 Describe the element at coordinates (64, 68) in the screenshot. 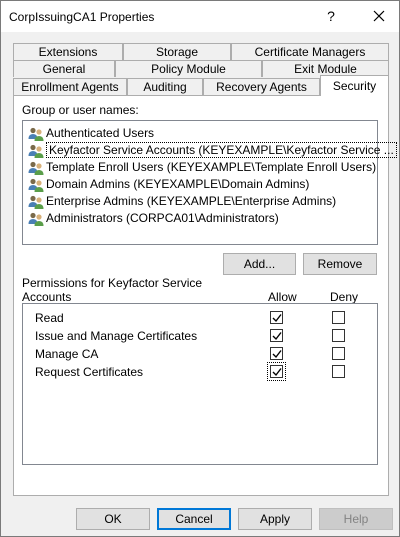

I see `tab-general: General` at that location.